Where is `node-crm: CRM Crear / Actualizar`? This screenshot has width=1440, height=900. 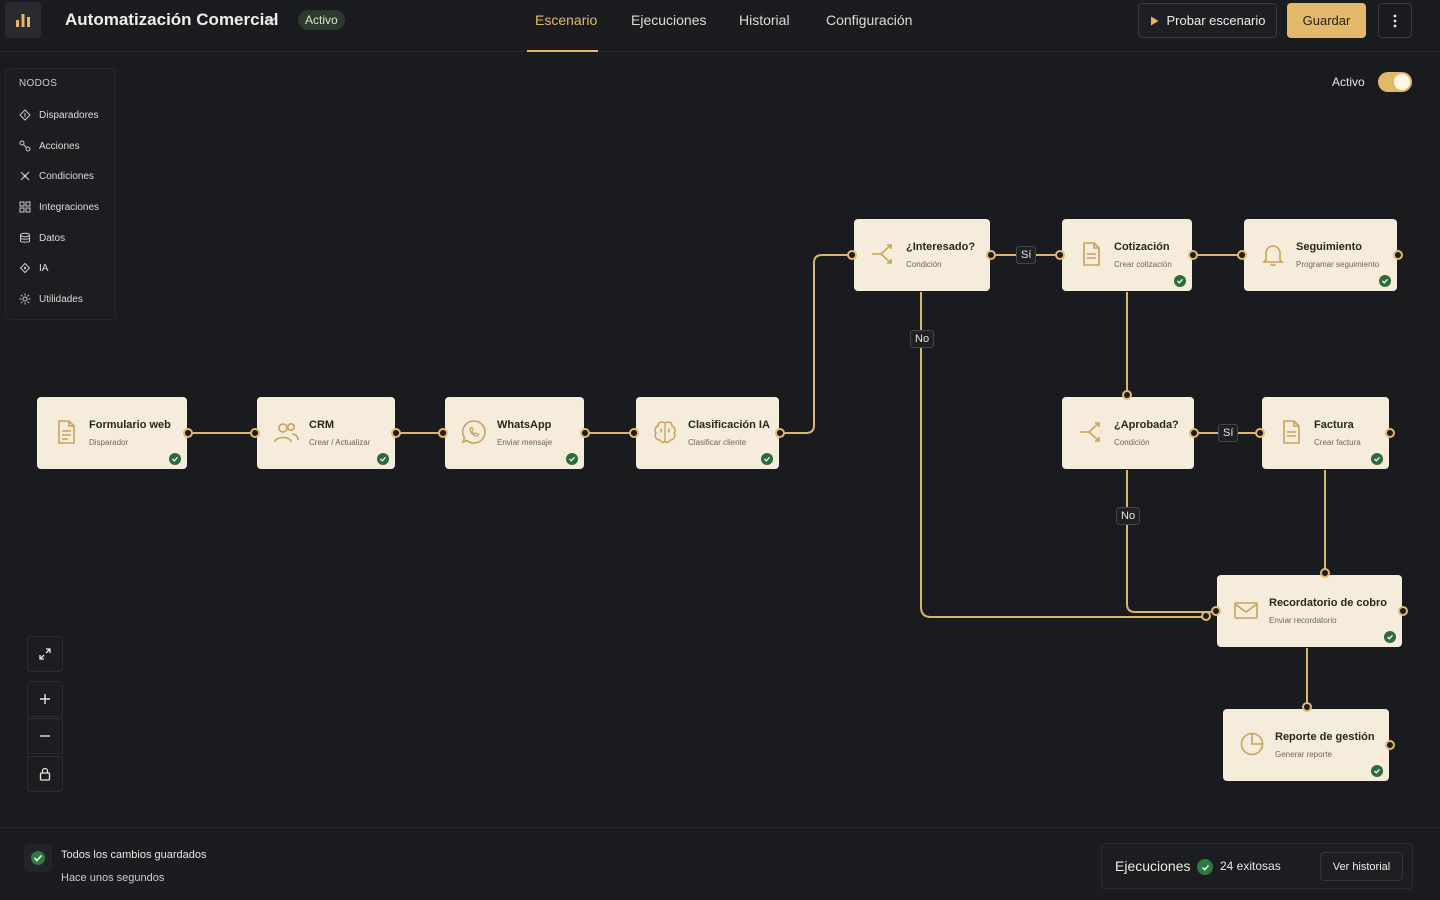 node-crm: CRM Crear / Actualizar is located at coordinates (326, 433).